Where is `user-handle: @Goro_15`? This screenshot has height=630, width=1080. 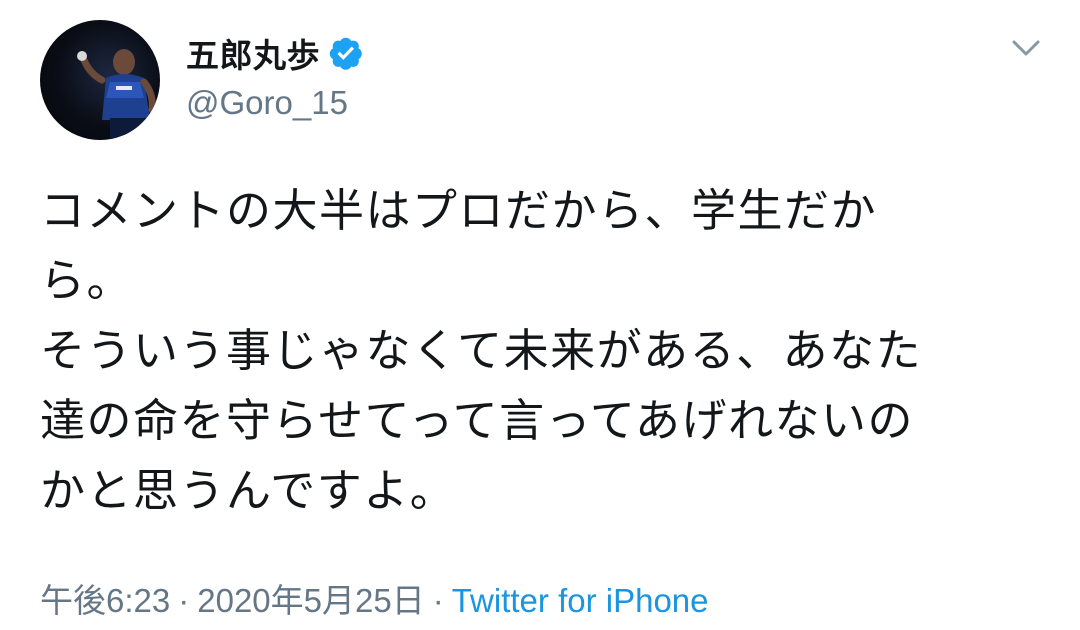 user-handle: @Goro_15 is located at coordinates (275, 103).